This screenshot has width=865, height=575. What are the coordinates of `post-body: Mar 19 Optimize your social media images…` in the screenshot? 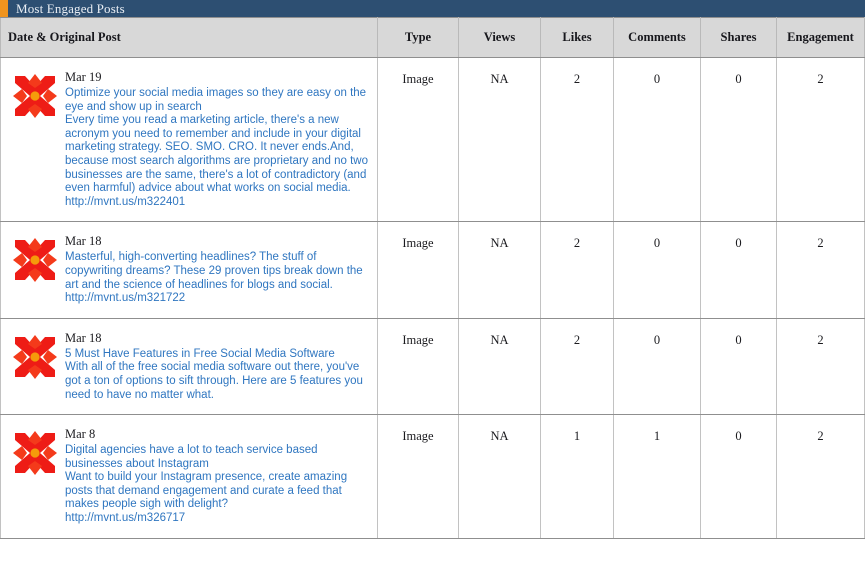 It's located at (217, 139).